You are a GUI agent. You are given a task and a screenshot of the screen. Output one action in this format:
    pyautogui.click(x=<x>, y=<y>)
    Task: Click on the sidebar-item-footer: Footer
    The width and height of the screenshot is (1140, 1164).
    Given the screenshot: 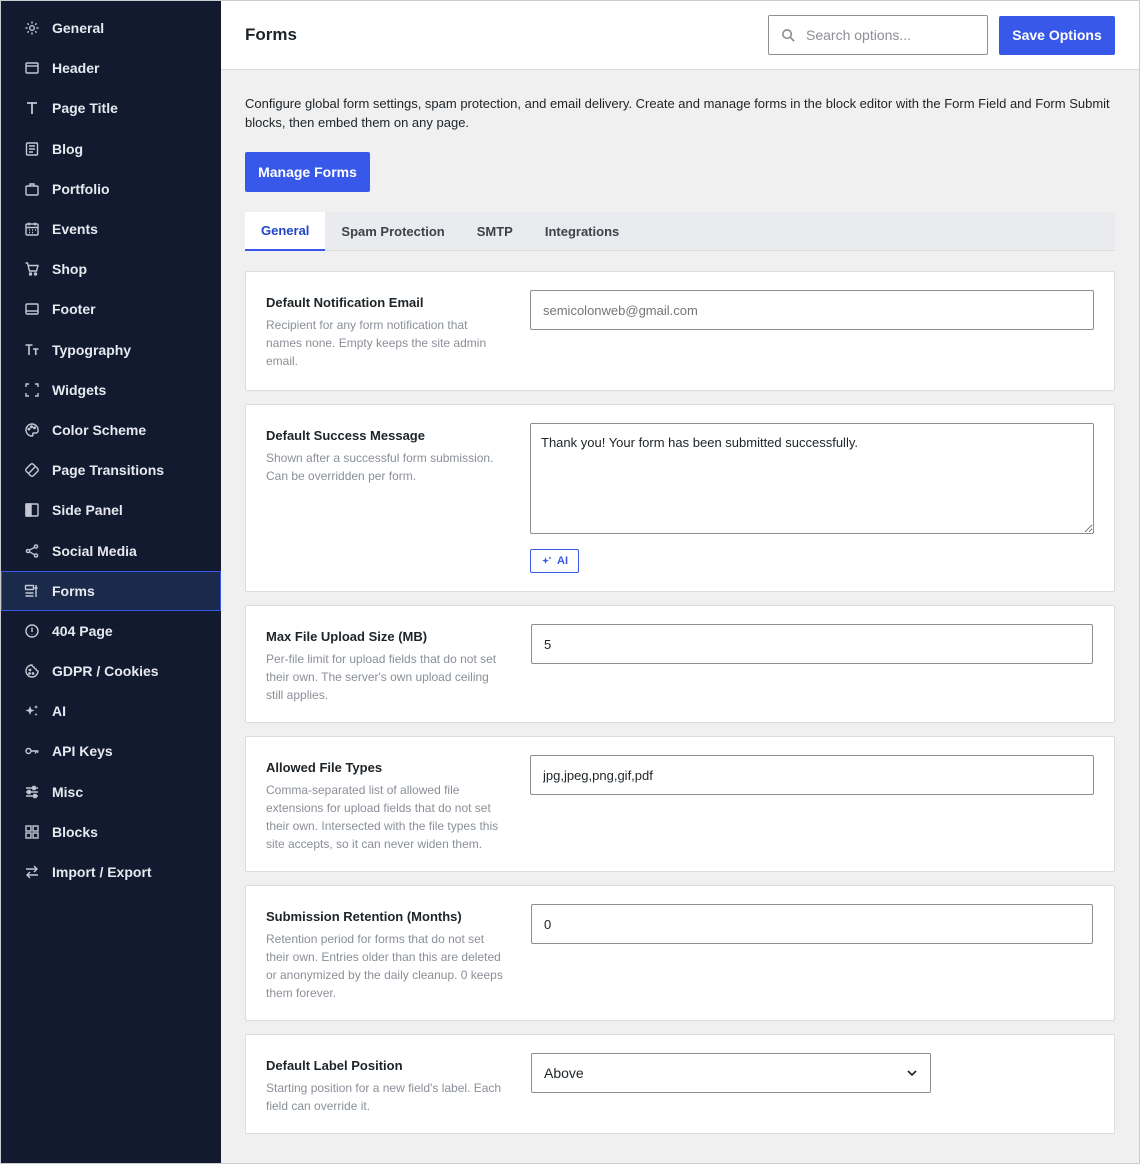 What is the action you would take?
    pyautogui.click(x=111, y=309)
    